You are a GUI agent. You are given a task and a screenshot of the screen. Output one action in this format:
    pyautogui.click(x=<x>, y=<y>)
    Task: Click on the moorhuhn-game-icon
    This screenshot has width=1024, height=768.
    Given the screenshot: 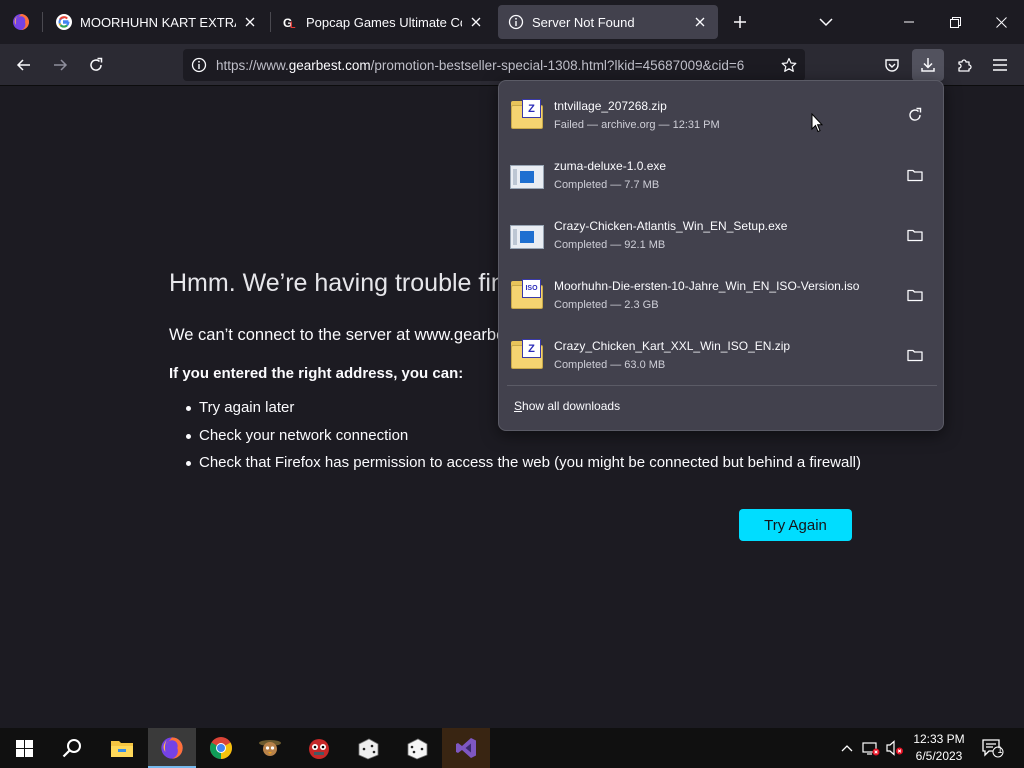 What is the action you would take?
    pyautogui.click(x=270, y=748)
    